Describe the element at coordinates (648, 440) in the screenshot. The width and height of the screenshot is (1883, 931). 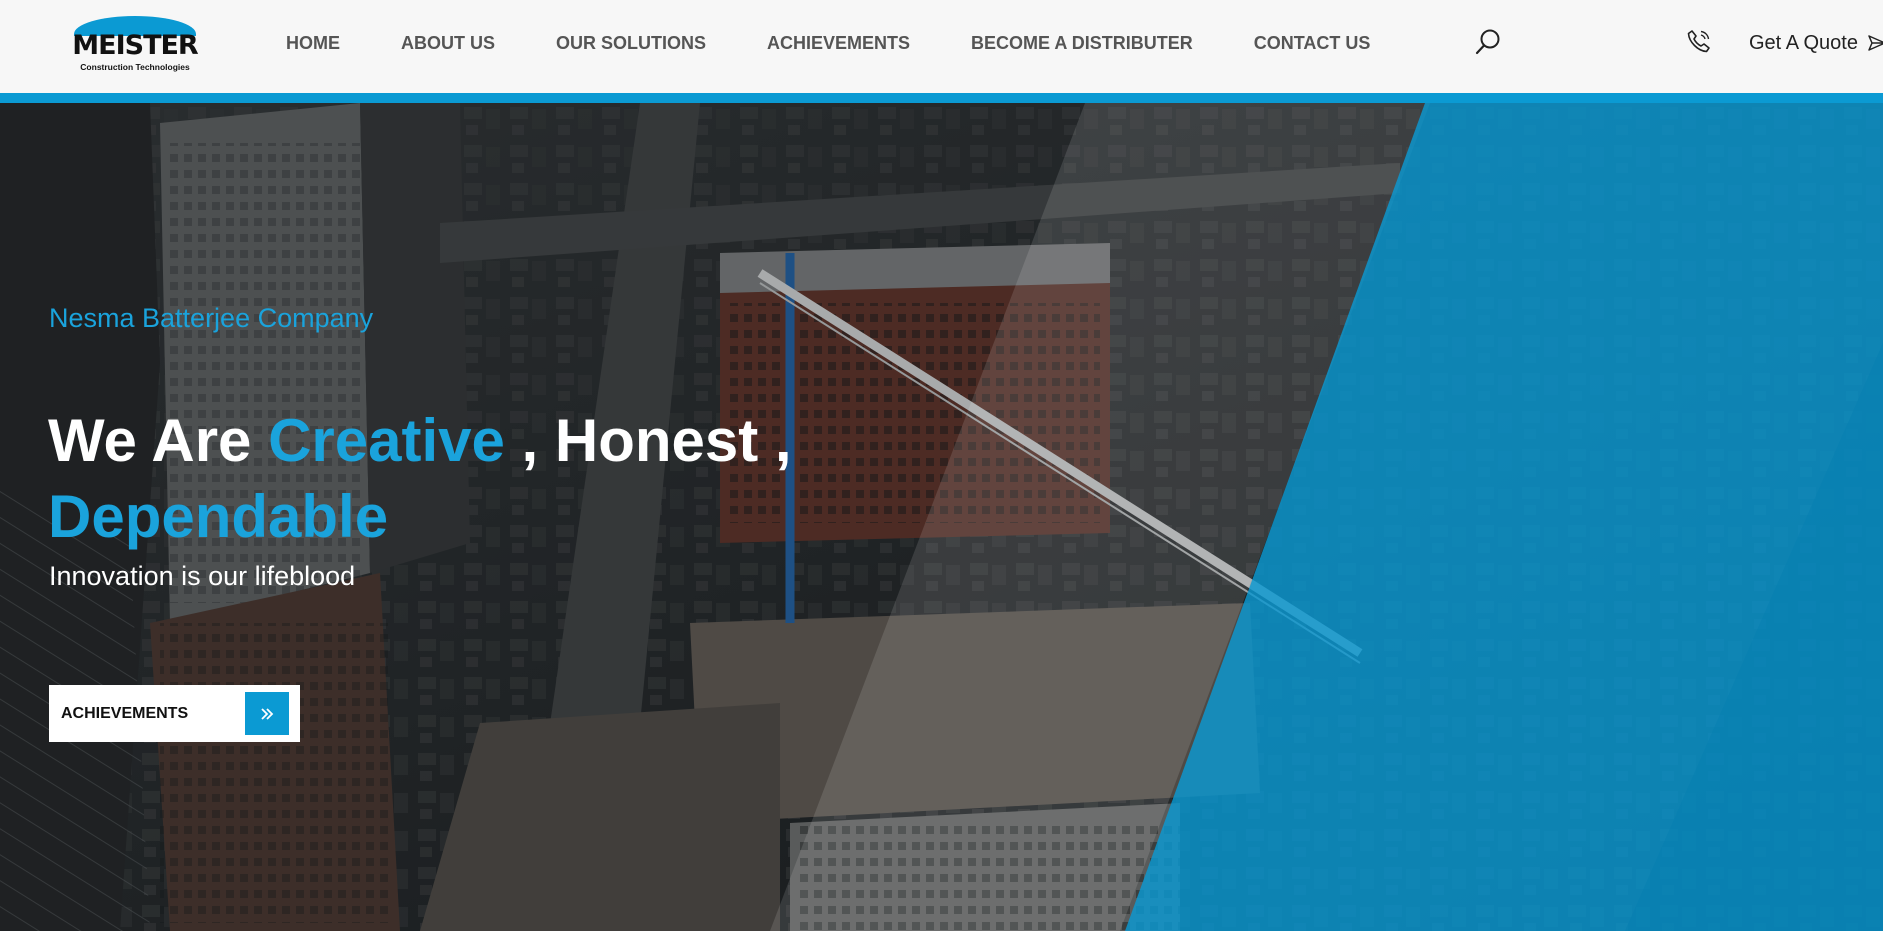
I see `hero-title-part-2: , Honest ,` at that location.